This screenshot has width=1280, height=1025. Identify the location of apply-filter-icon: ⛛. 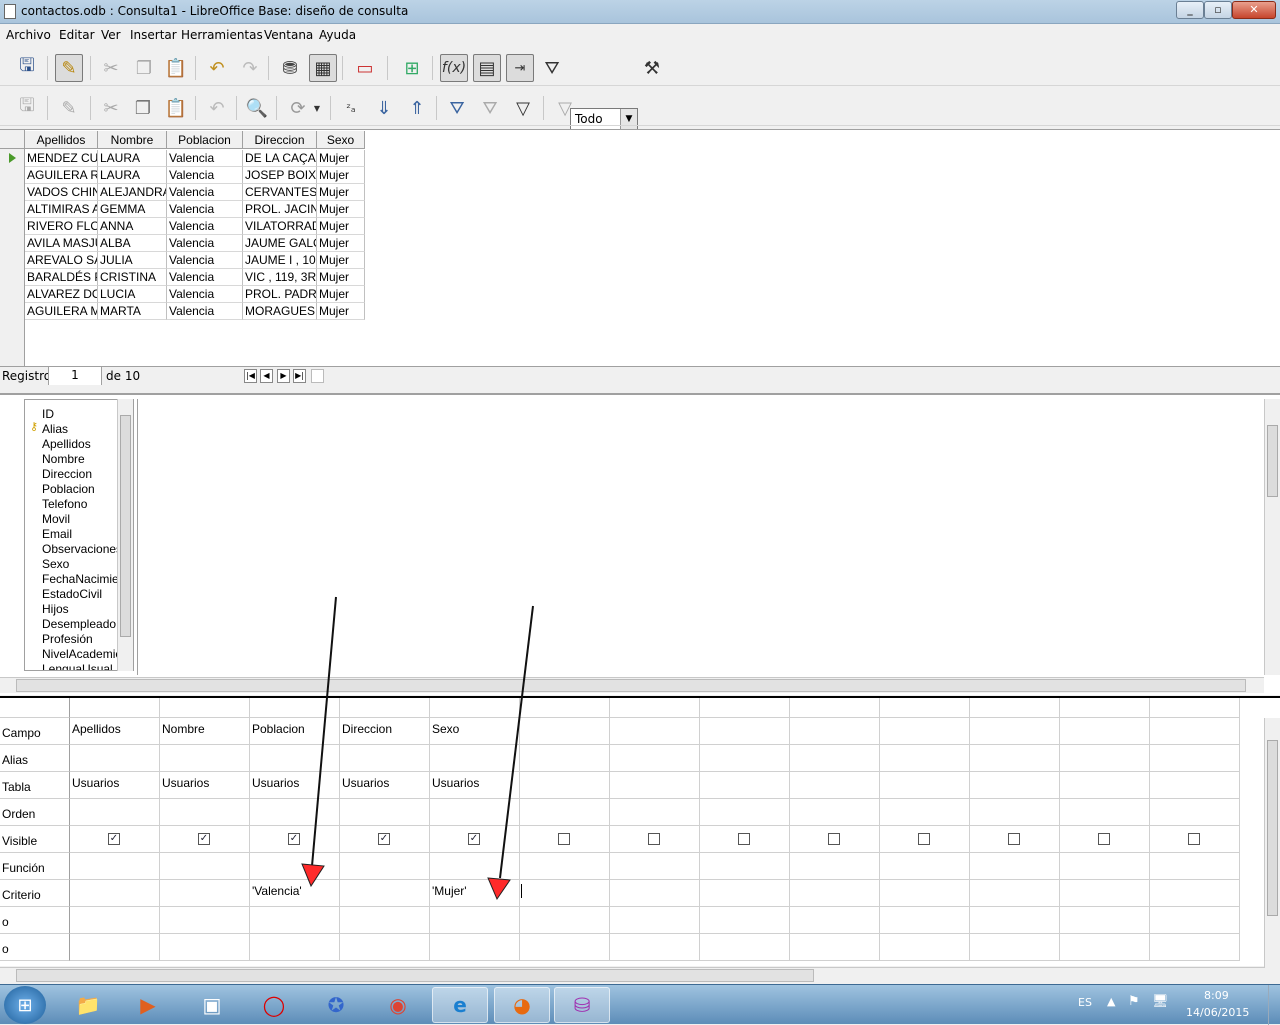
(490, 108).